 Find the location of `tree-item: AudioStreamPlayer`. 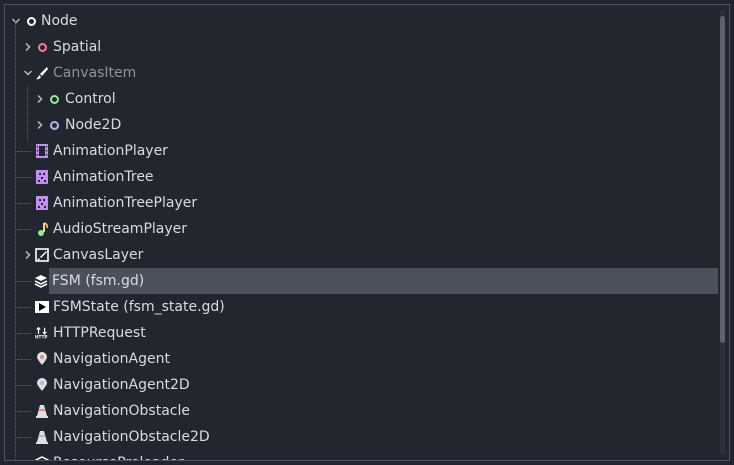

tree-item: AudioStreamPlayer is located at coordinates (362, 229).